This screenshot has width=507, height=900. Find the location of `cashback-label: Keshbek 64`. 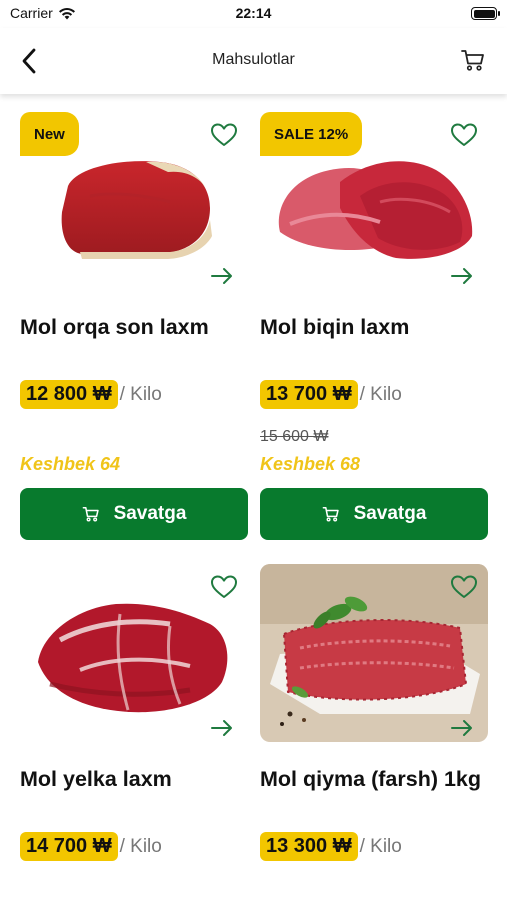

cashback-label: Keshbek 64 is located at coordinates (70, 464).